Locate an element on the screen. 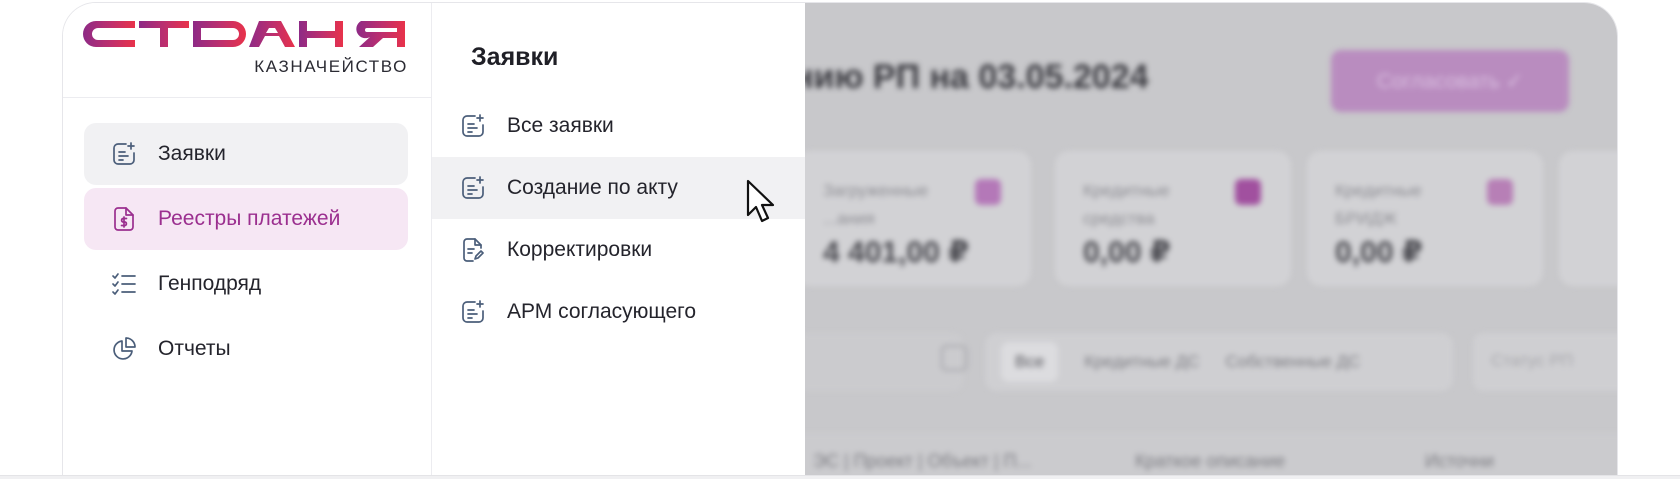 This screenshot has width=1680, height=479. submenu-item-corrections: Корректировки is located at coordinates (618, 250).